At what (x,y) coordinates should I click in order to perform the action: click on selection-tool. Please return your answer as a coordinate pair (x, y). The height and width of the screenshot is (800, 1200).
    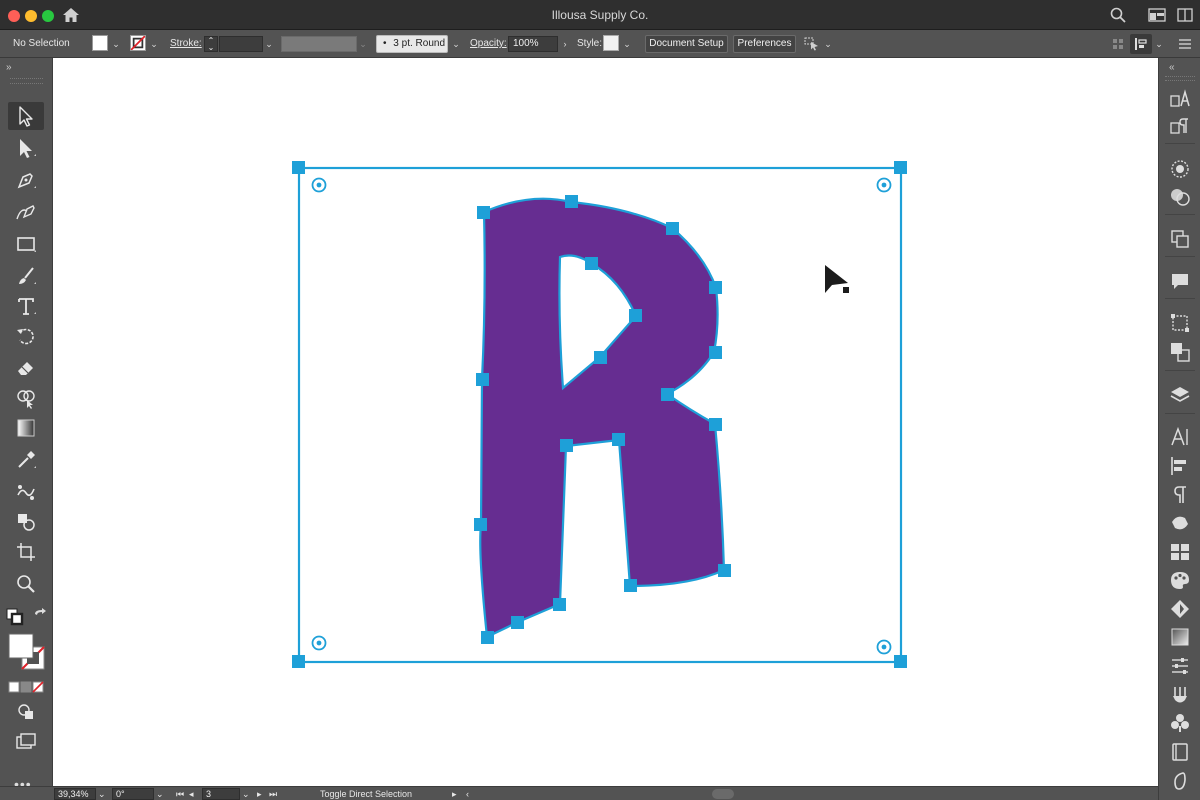
    Looking at the image, I should click on (26, 116).